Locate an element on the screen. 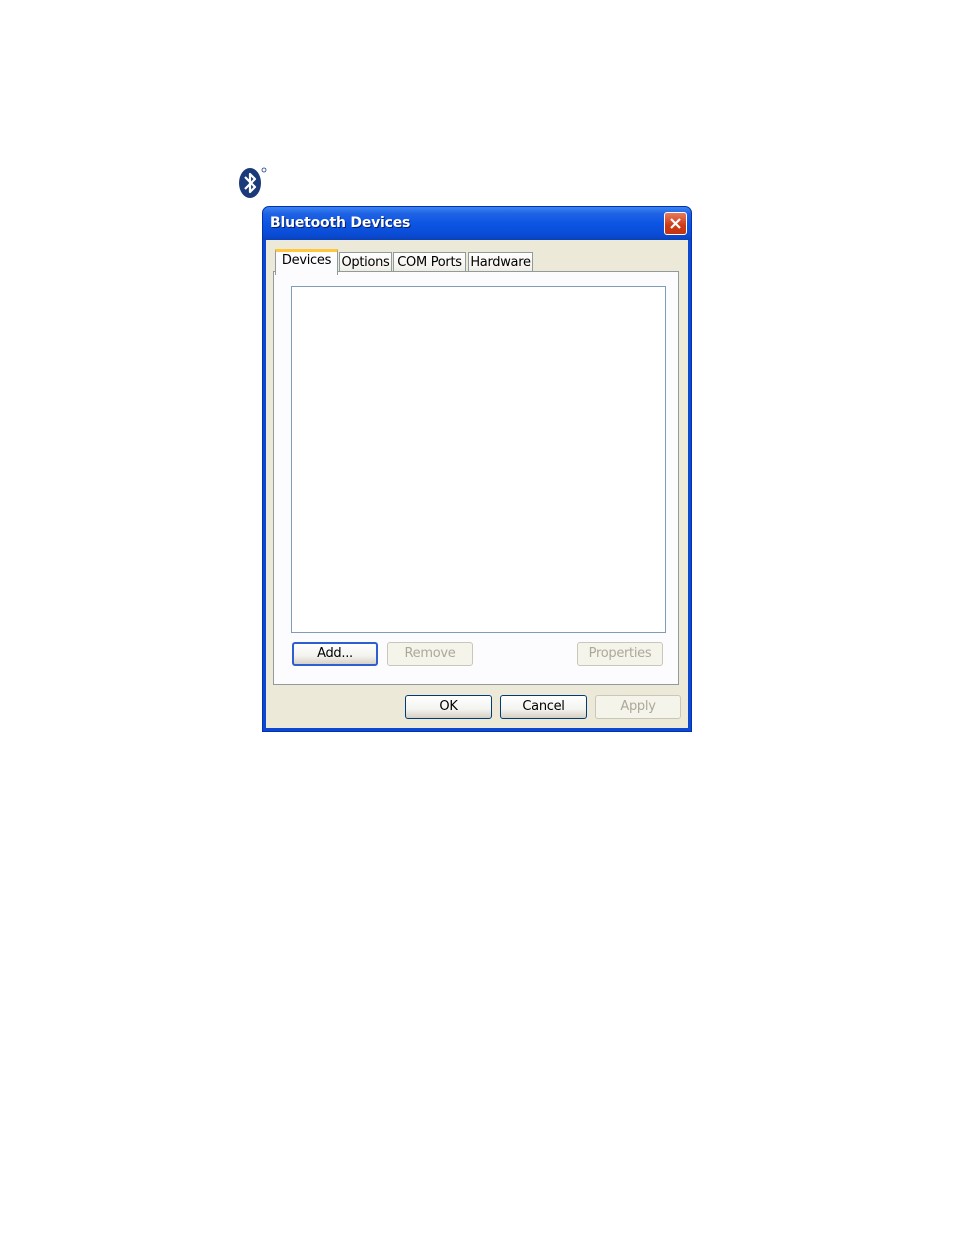 This screenshot has height=1235, width=954. devices-tab-panel: Add... Remove Properties is located at coordinates (476, 478).